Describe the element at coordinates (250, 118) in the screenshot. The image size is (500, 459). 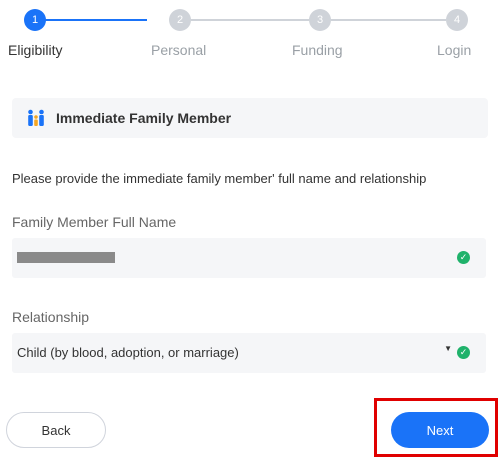
I see `section-header: Immediate Family Member` at that location.